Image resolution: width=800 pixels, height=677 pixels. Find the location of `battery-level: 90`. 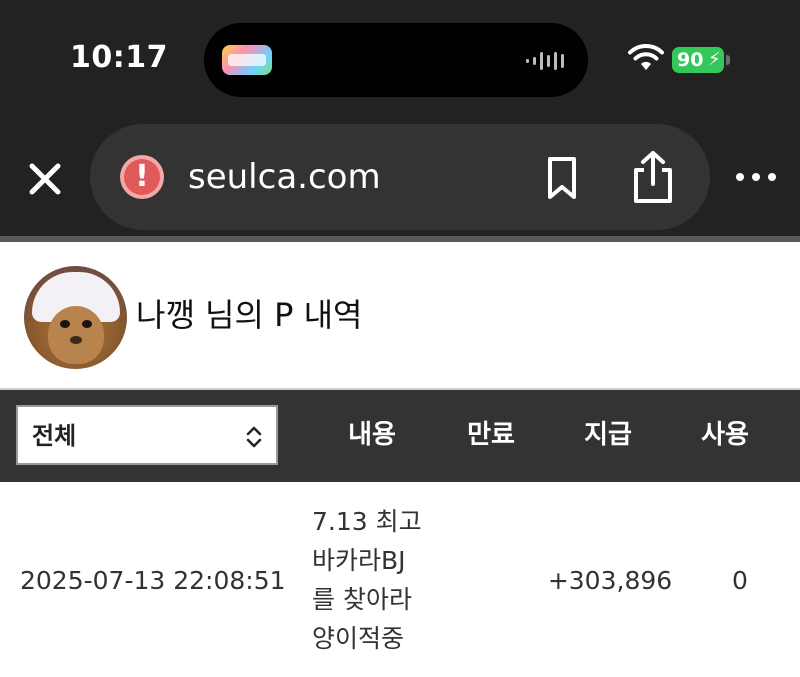

battery-level: 90 is located at coordinates (690, 60).